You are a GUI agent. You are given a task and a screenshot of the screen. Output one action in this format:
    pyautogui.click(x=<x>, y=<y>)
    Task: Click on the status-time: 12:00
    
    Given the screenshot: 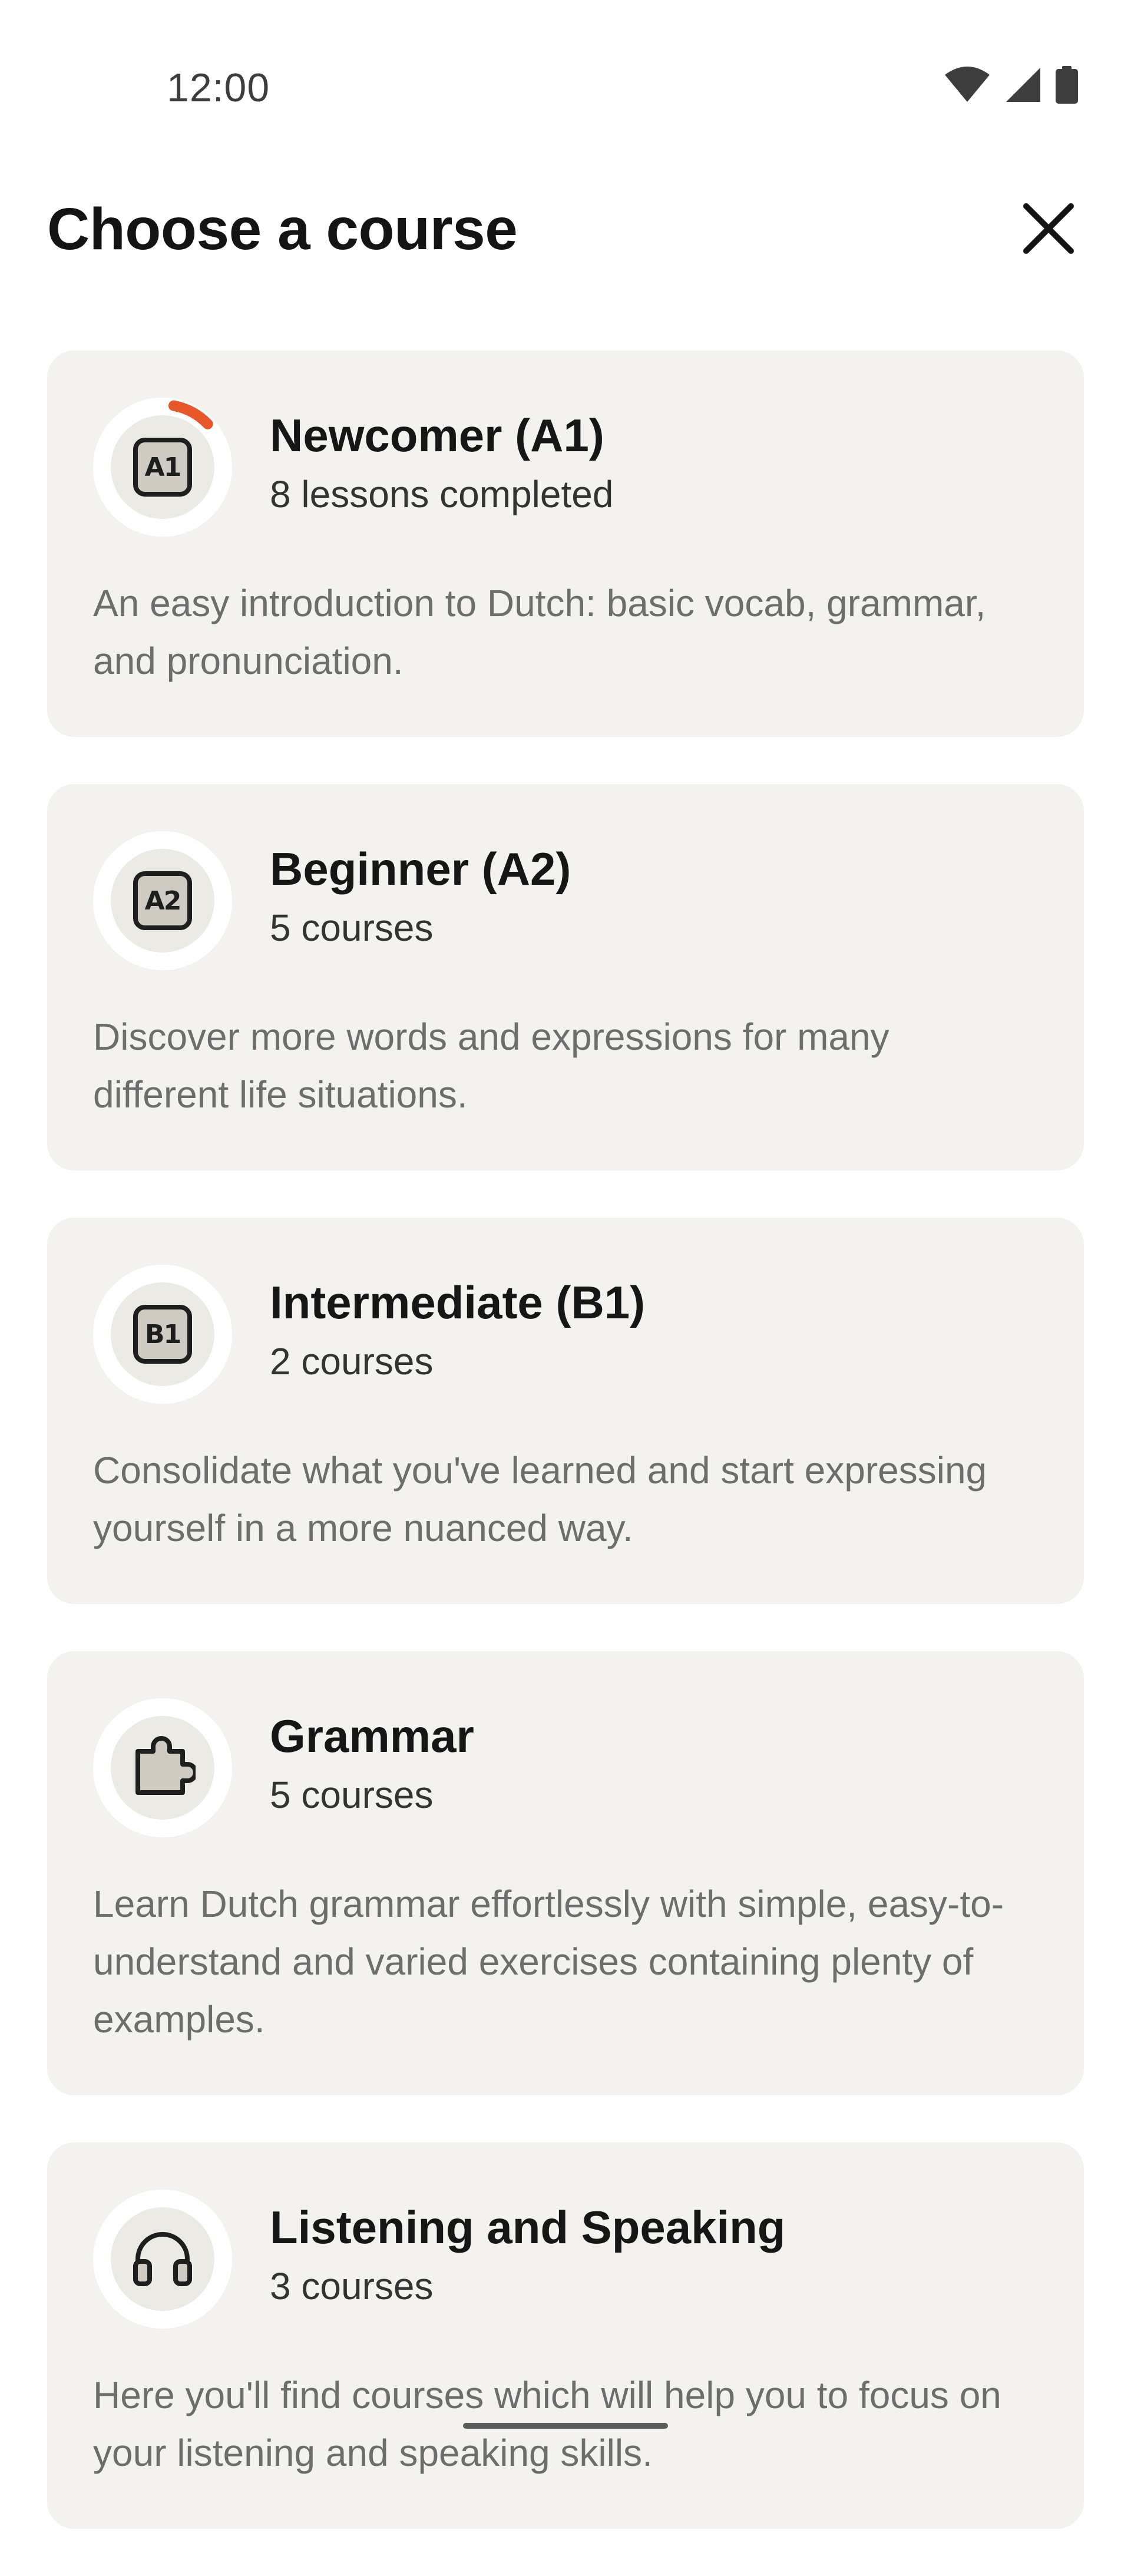 What is the action you would take?
    pyautogui.click(x=219, y=87)
    